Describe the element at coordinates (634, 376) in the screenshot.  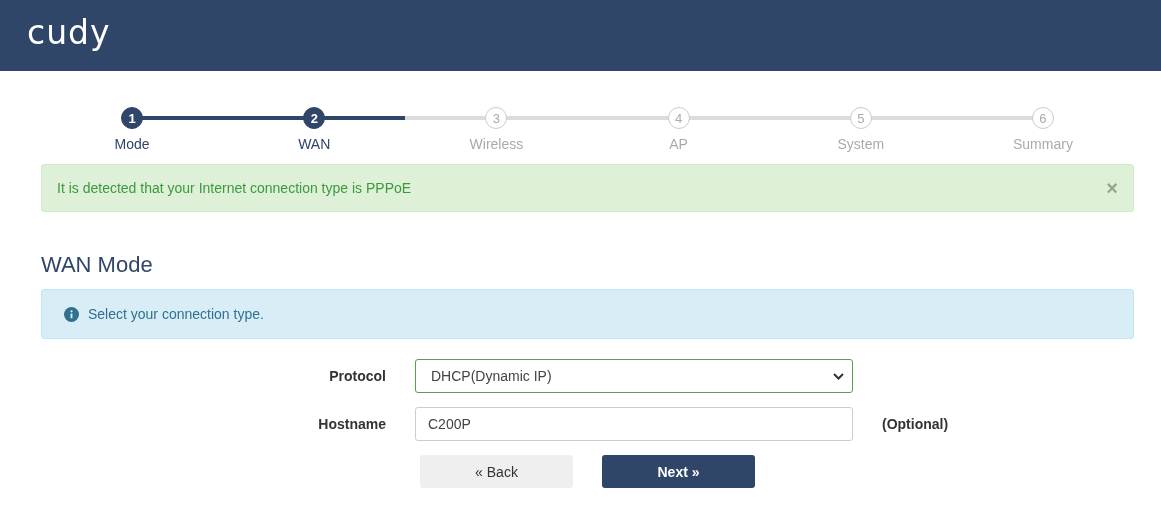
I see `protocol-select: DHCP(Dynamic IP)` at that location.